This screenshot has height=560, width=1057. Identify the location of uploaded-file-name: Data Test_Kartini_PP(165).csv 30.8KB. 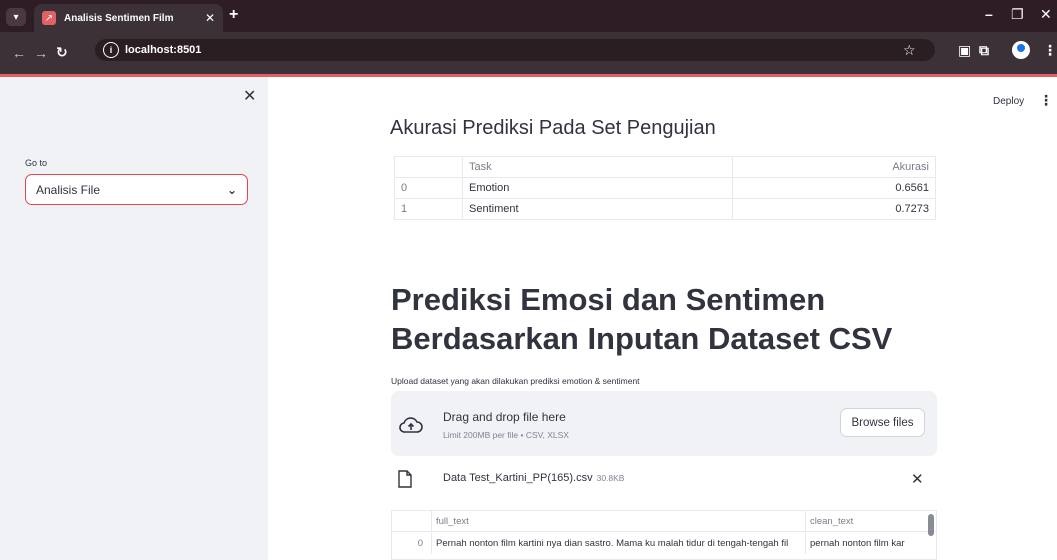
(533, 478).